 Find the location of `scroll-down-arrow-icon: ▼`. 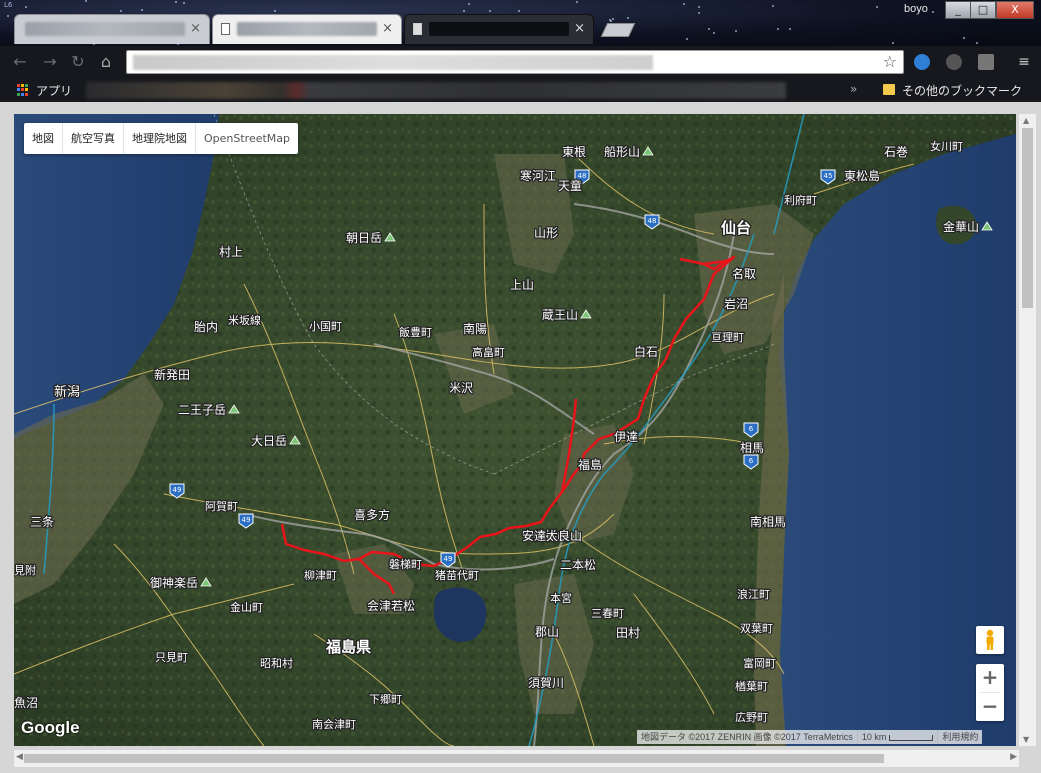

scroll-down-arrow-icon: ▼ is located at coordinates (1026, 739).